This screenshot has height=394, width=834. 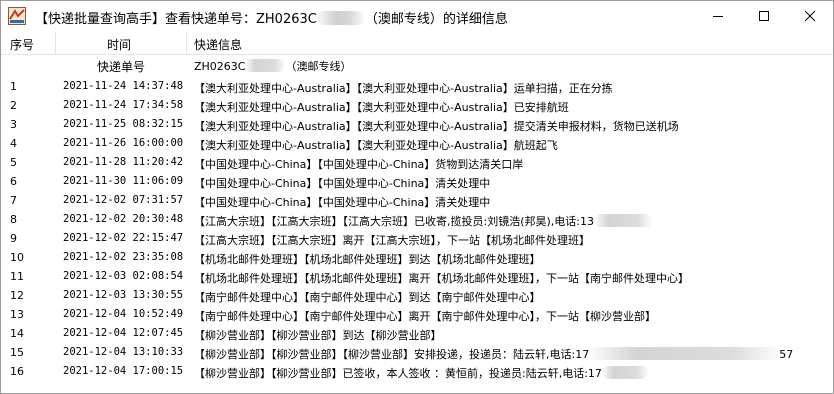 I want to click on title-bar: 【快递批量查询高手】查看快递单号：ZH0263C （澳邮专线）的详细信息, so click(x=417, y=16).